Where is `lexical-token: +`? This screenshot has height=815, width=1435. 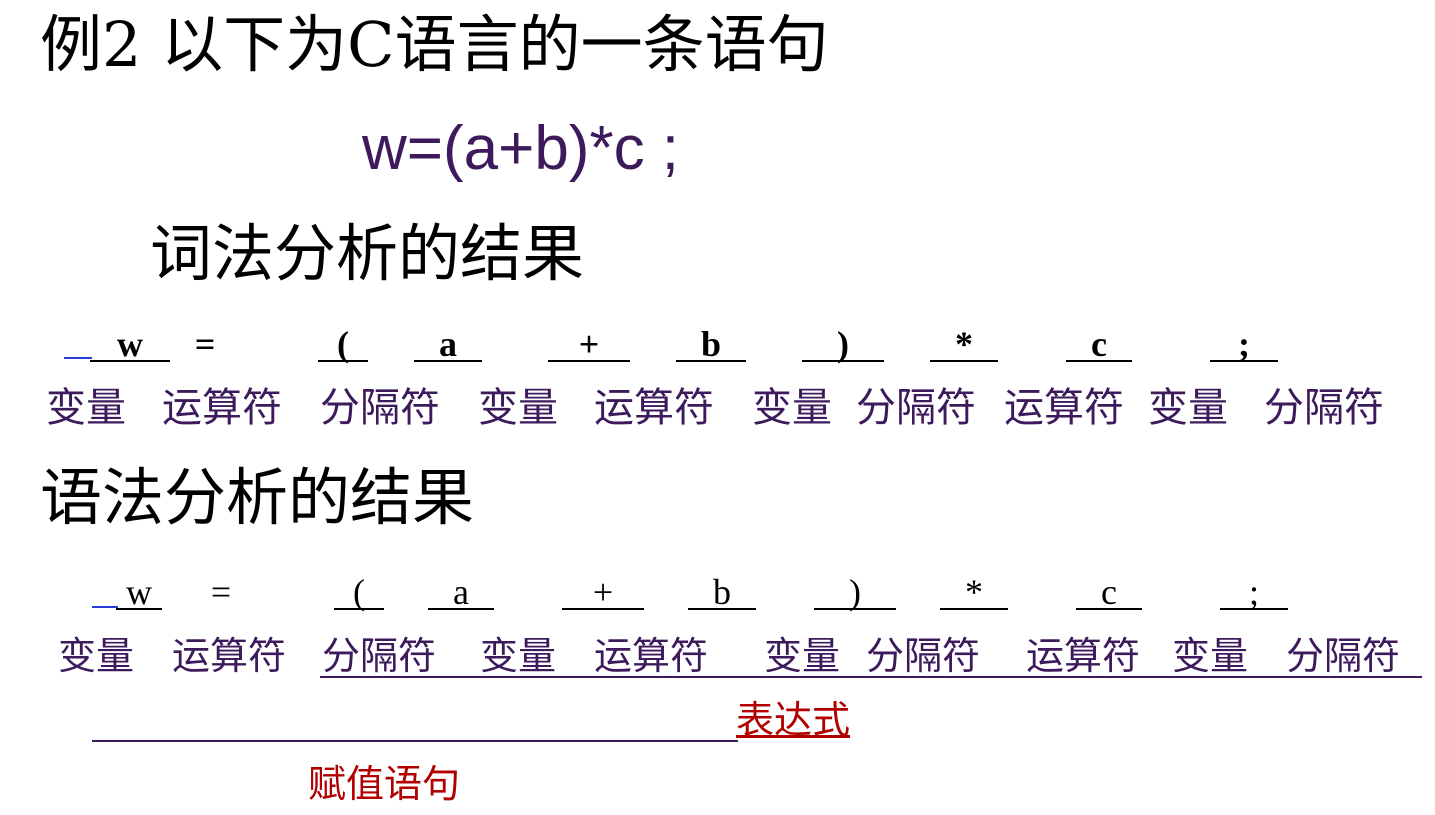 lexical-token: + is located at coordinates (589, 344).